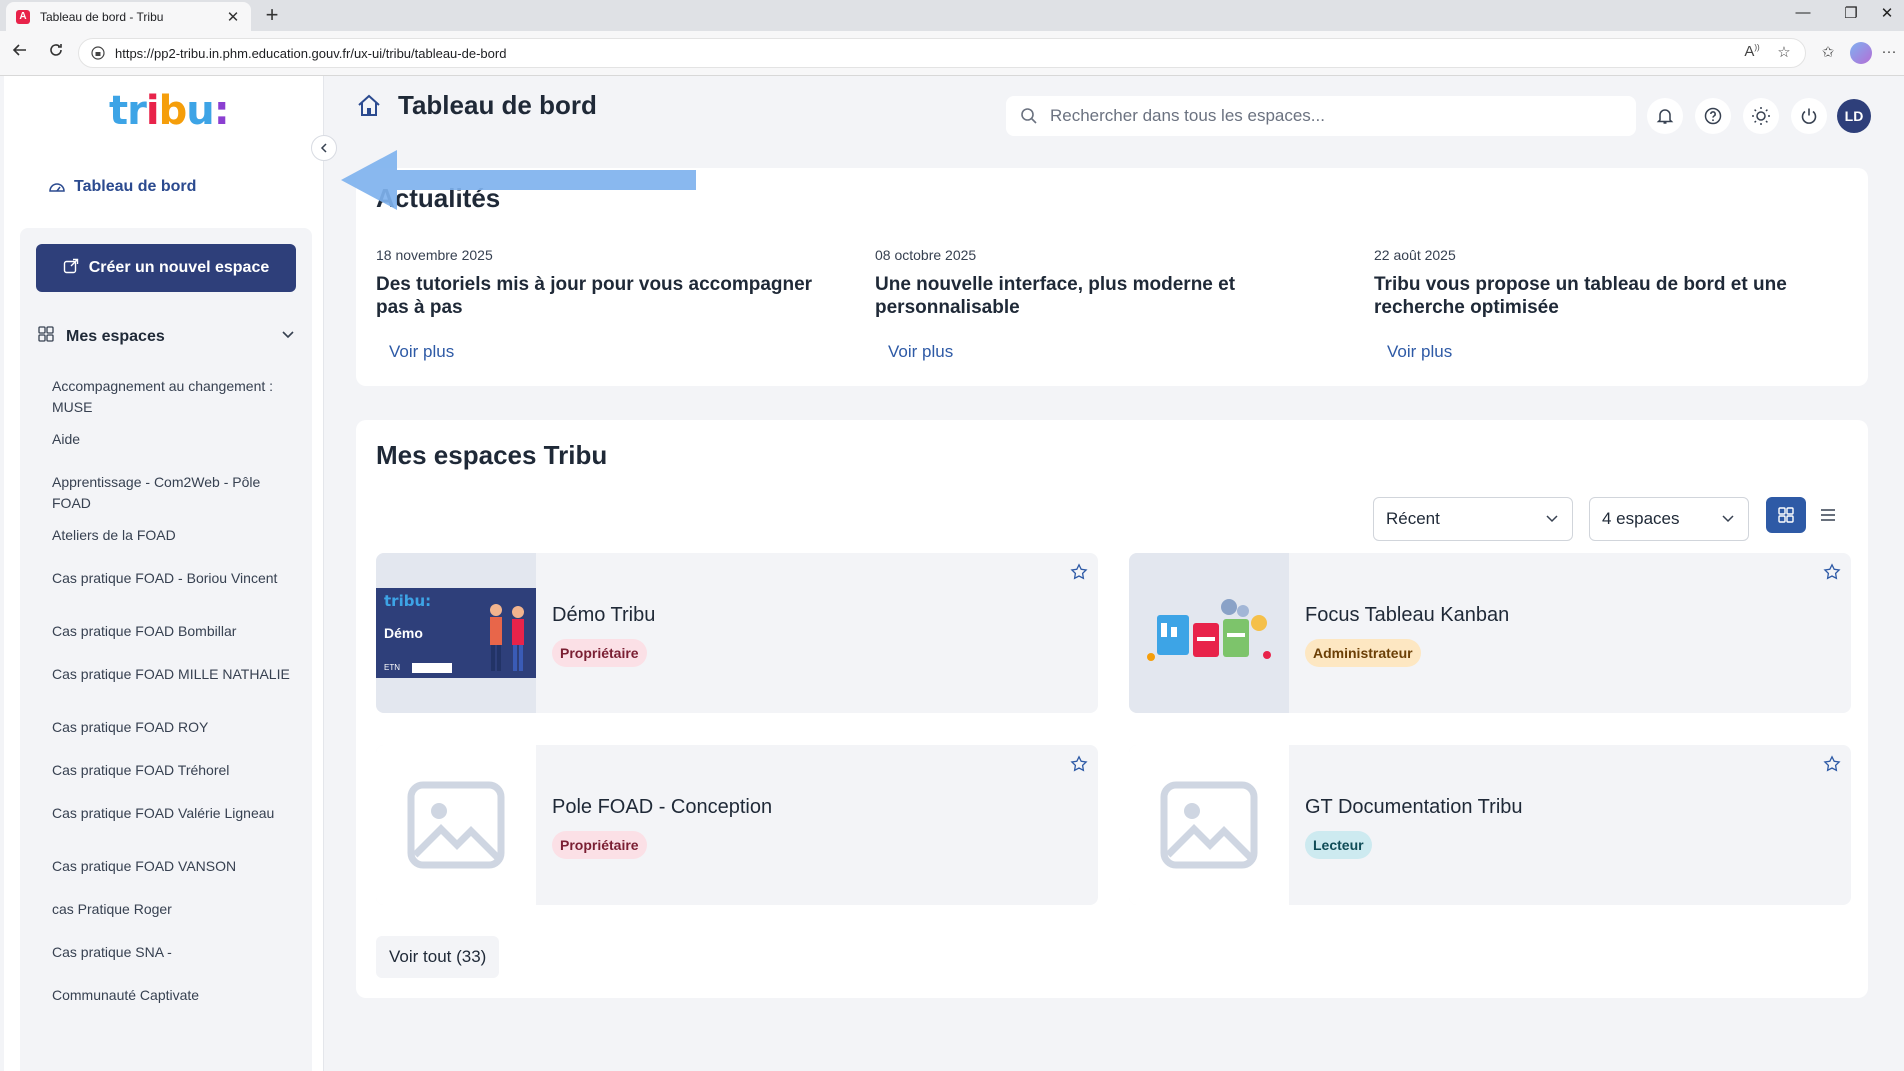 The width and height of the screenshot is (1904, 1071). I want to click on demo-thumbnail-image: tribu: Démo ETN, so click(456, 633).